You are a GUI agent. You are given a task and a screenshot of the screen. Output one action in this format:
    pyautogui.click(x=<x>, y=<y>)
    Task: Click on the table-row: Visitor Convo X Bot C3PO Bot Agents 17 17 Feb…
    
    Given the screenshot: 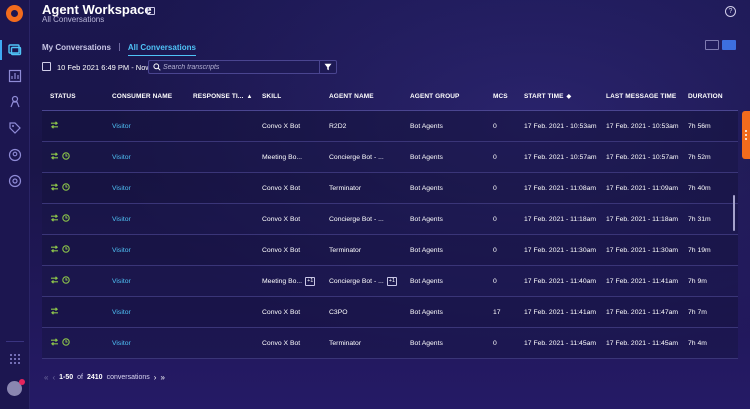 What is the action you would take?
    pyautogui.click(x=390, y=312)
    